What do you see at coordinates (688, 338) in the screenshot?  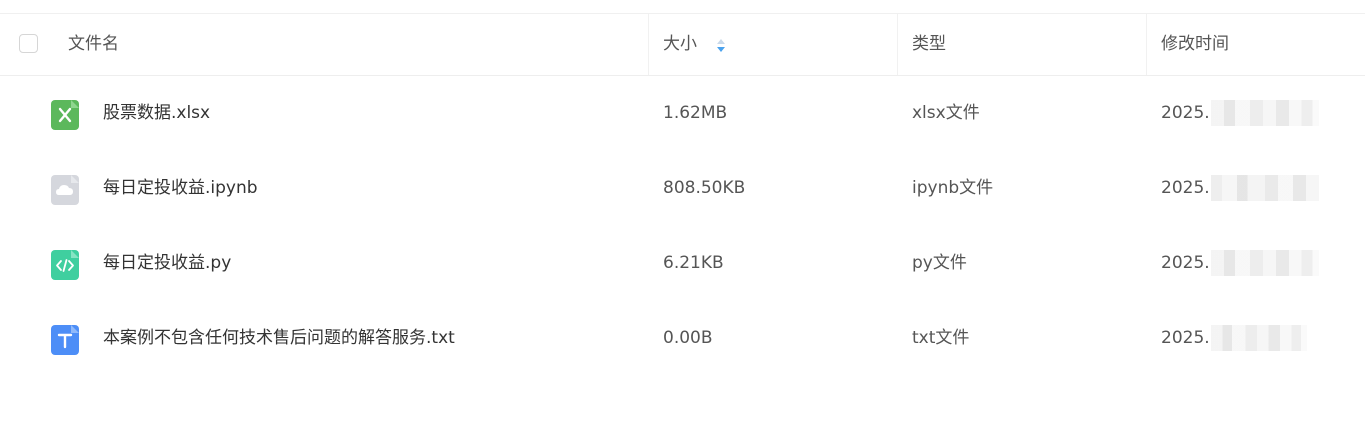 I see `file-size: 0.00B` at bounding box center [688, 338].